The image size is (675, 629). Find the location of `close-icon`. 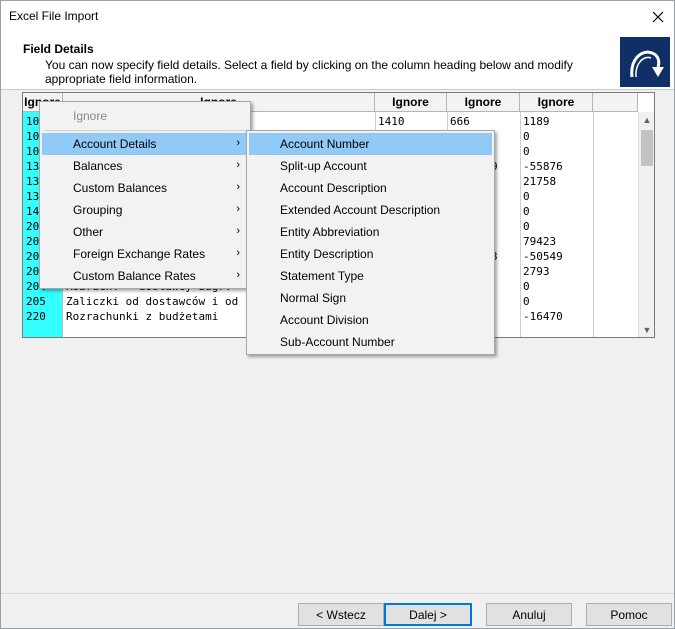

close-icon is located at coordinates (658, 16).